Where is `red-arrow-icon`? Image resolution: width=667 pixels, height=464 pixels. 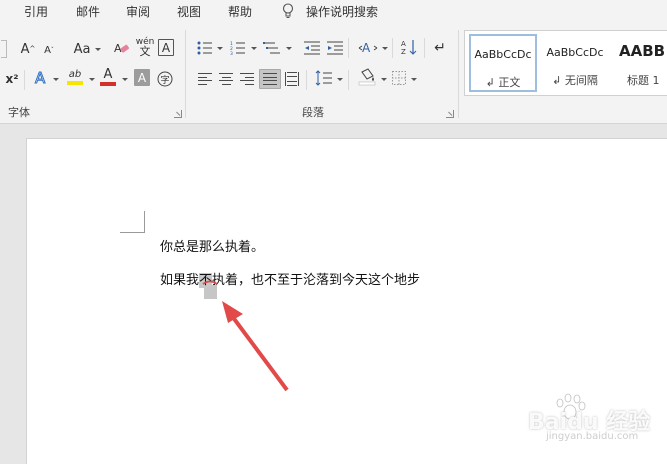
red-arrow-icon is located at coordinates (259, 353).